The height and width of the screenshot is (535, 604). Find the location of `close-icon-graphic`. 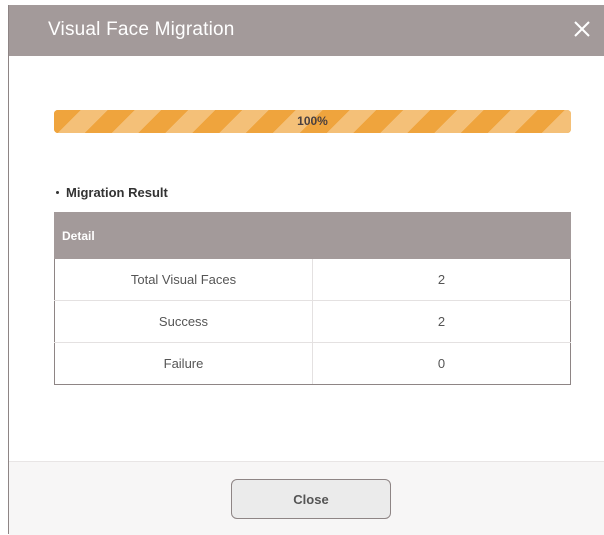

close-icon-graphic is located at coordinates (582, 29).